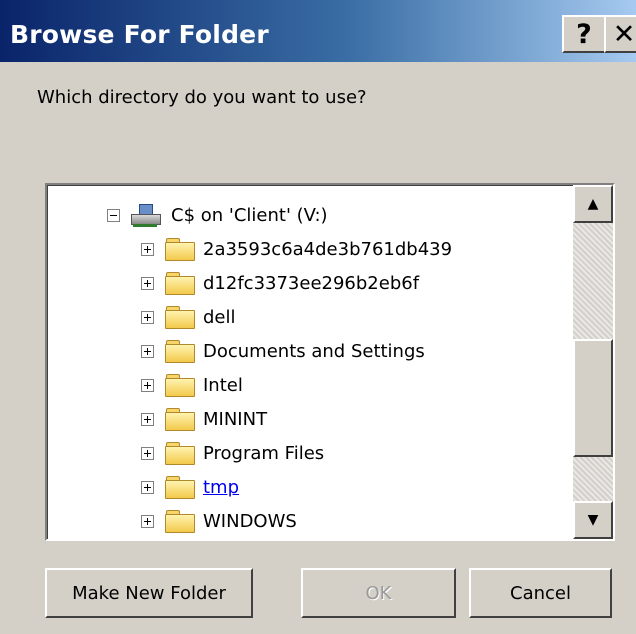 This screenshot has width=636, height=634. I want to click on tree-item: 2a3593c6a4de3b761db439, so click(296, 249).